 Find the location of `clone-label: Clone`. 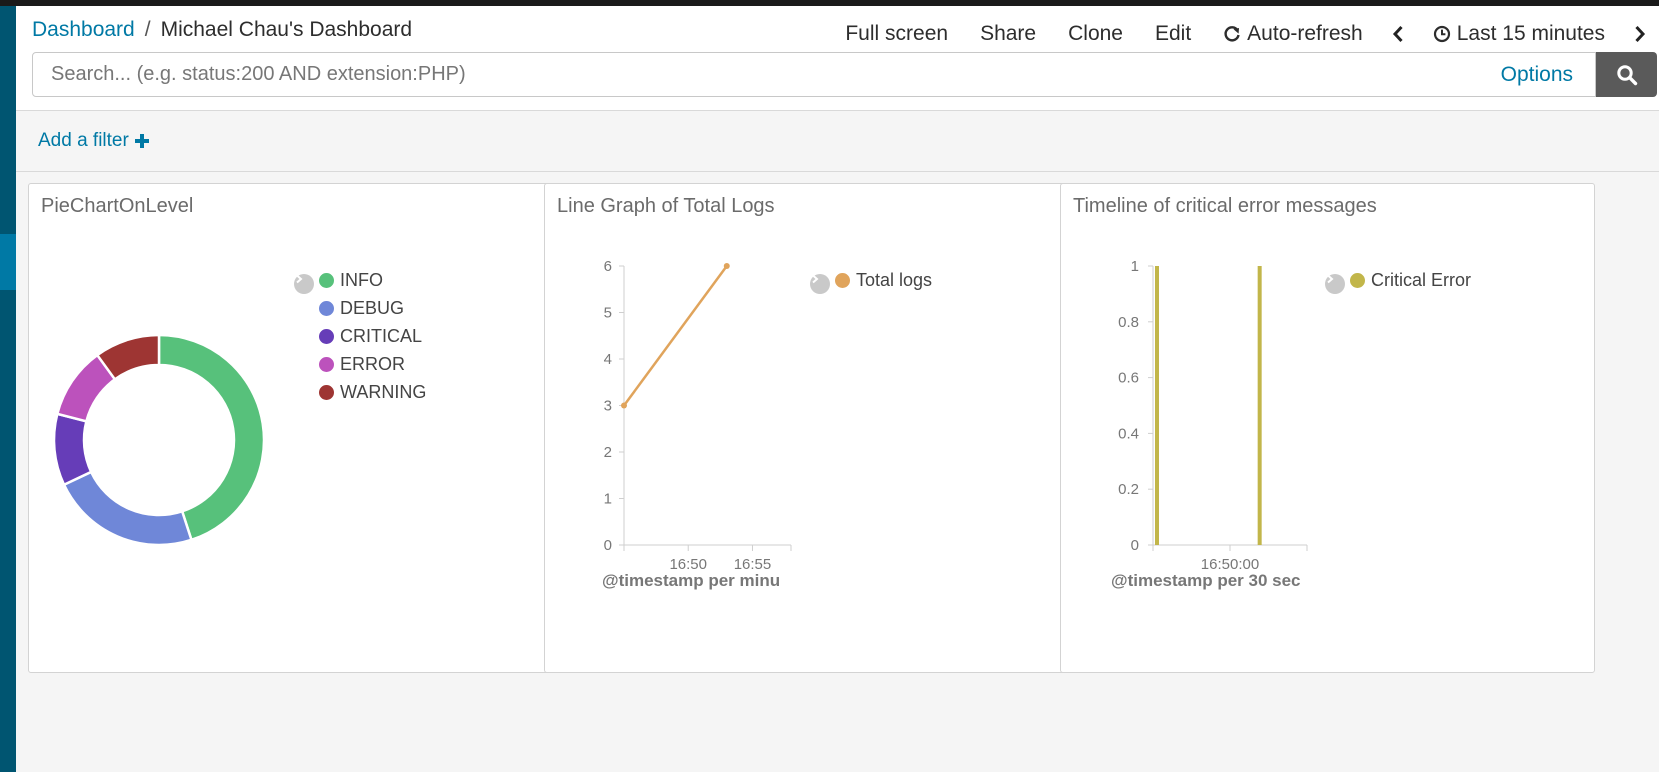

clone-label: Clone is located at coordinates (1095, 33).